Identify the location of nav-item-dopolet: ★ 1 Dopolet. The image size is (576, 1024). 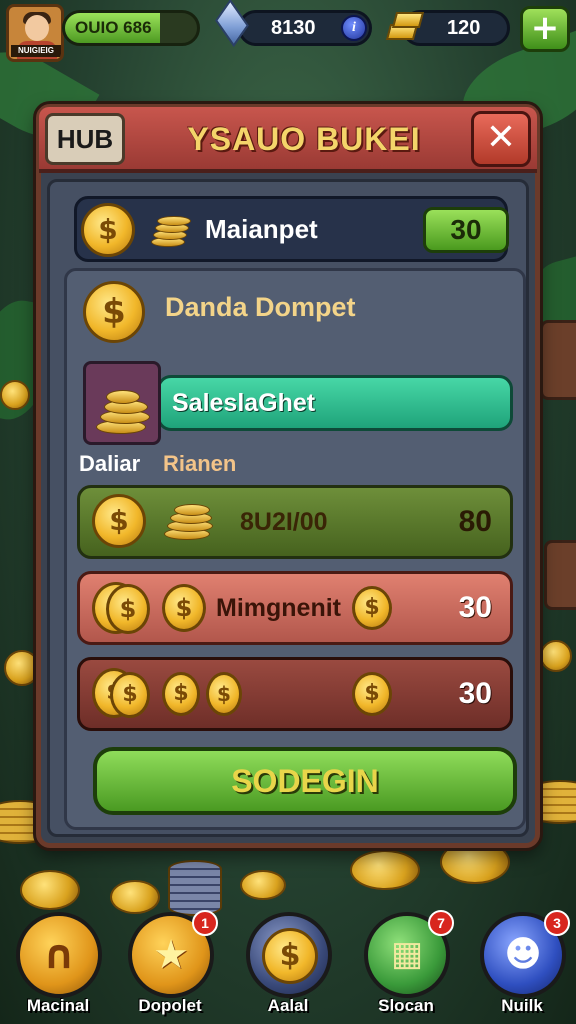
(170, 966).